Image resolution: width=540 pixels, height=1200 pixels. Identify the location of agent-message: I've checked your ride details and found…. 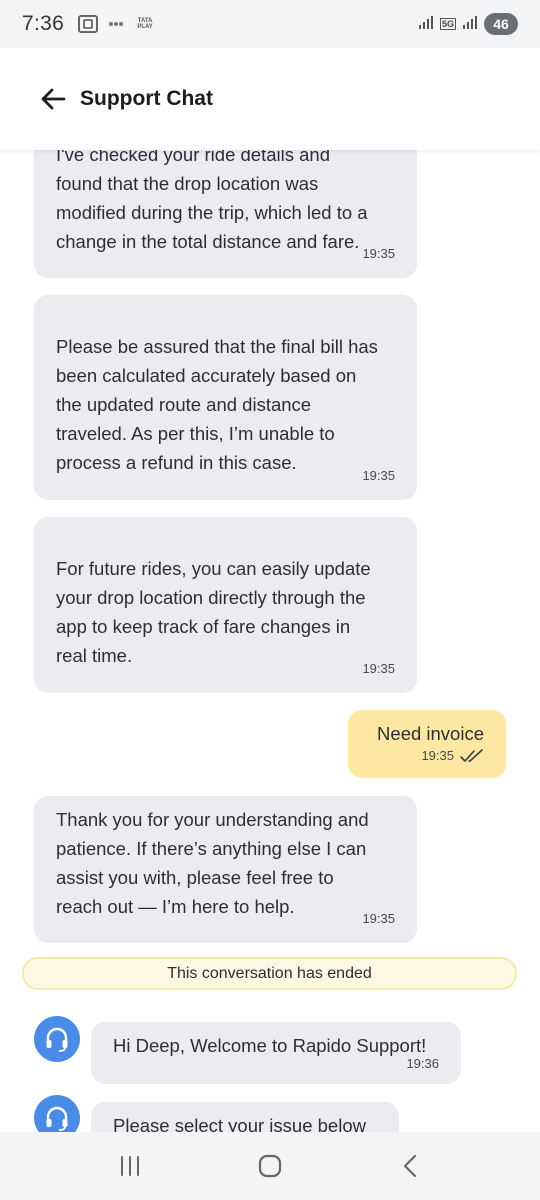
(225, 214).